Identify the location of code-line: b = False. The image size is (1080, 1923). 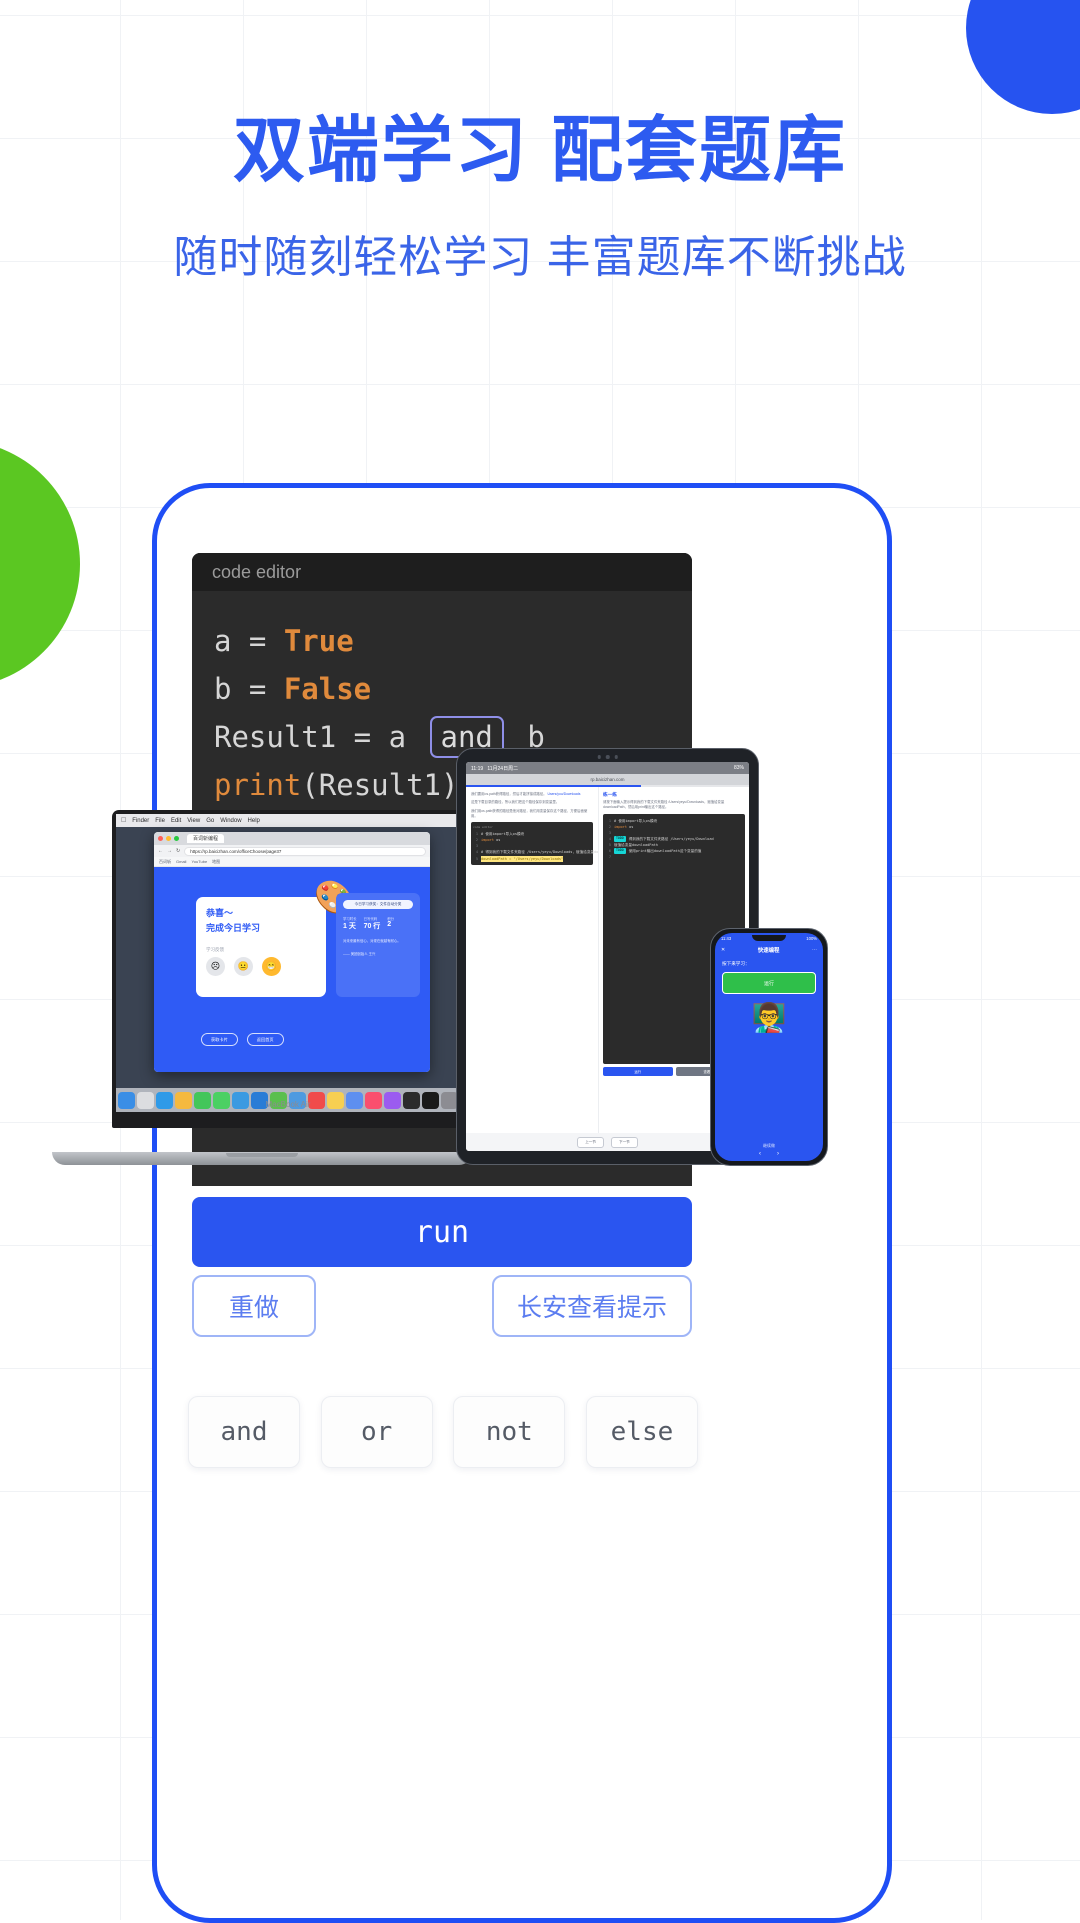
(442, 689).